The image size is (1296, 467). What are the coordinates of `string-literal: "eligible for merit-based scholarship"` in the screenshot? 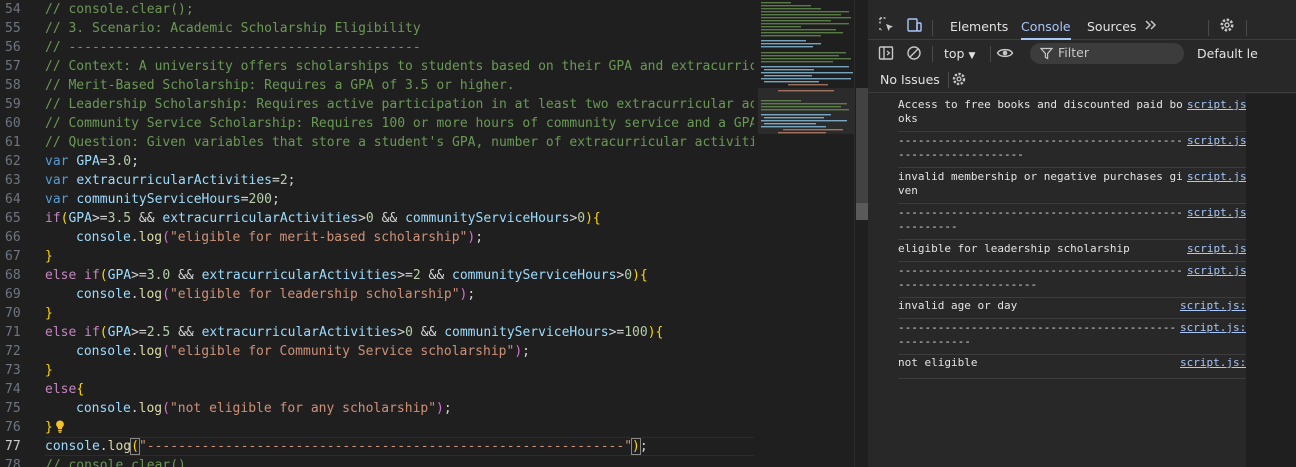 It's located at (318, 237).